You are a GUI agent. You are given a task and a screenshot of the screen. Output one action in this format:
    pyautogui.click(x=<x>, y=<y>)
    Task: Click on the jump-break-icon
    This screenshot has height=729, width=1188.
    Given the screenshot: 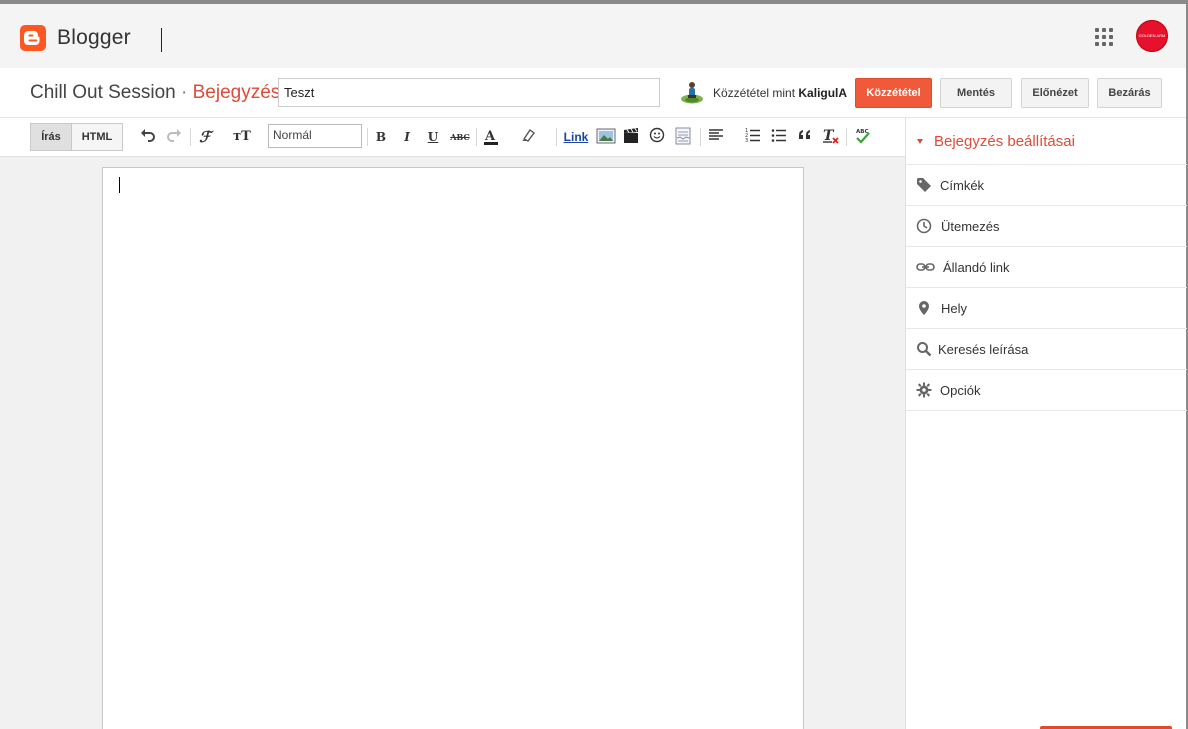 What is the action you would take?
    pyautogui.click(x=683, y=137)
    